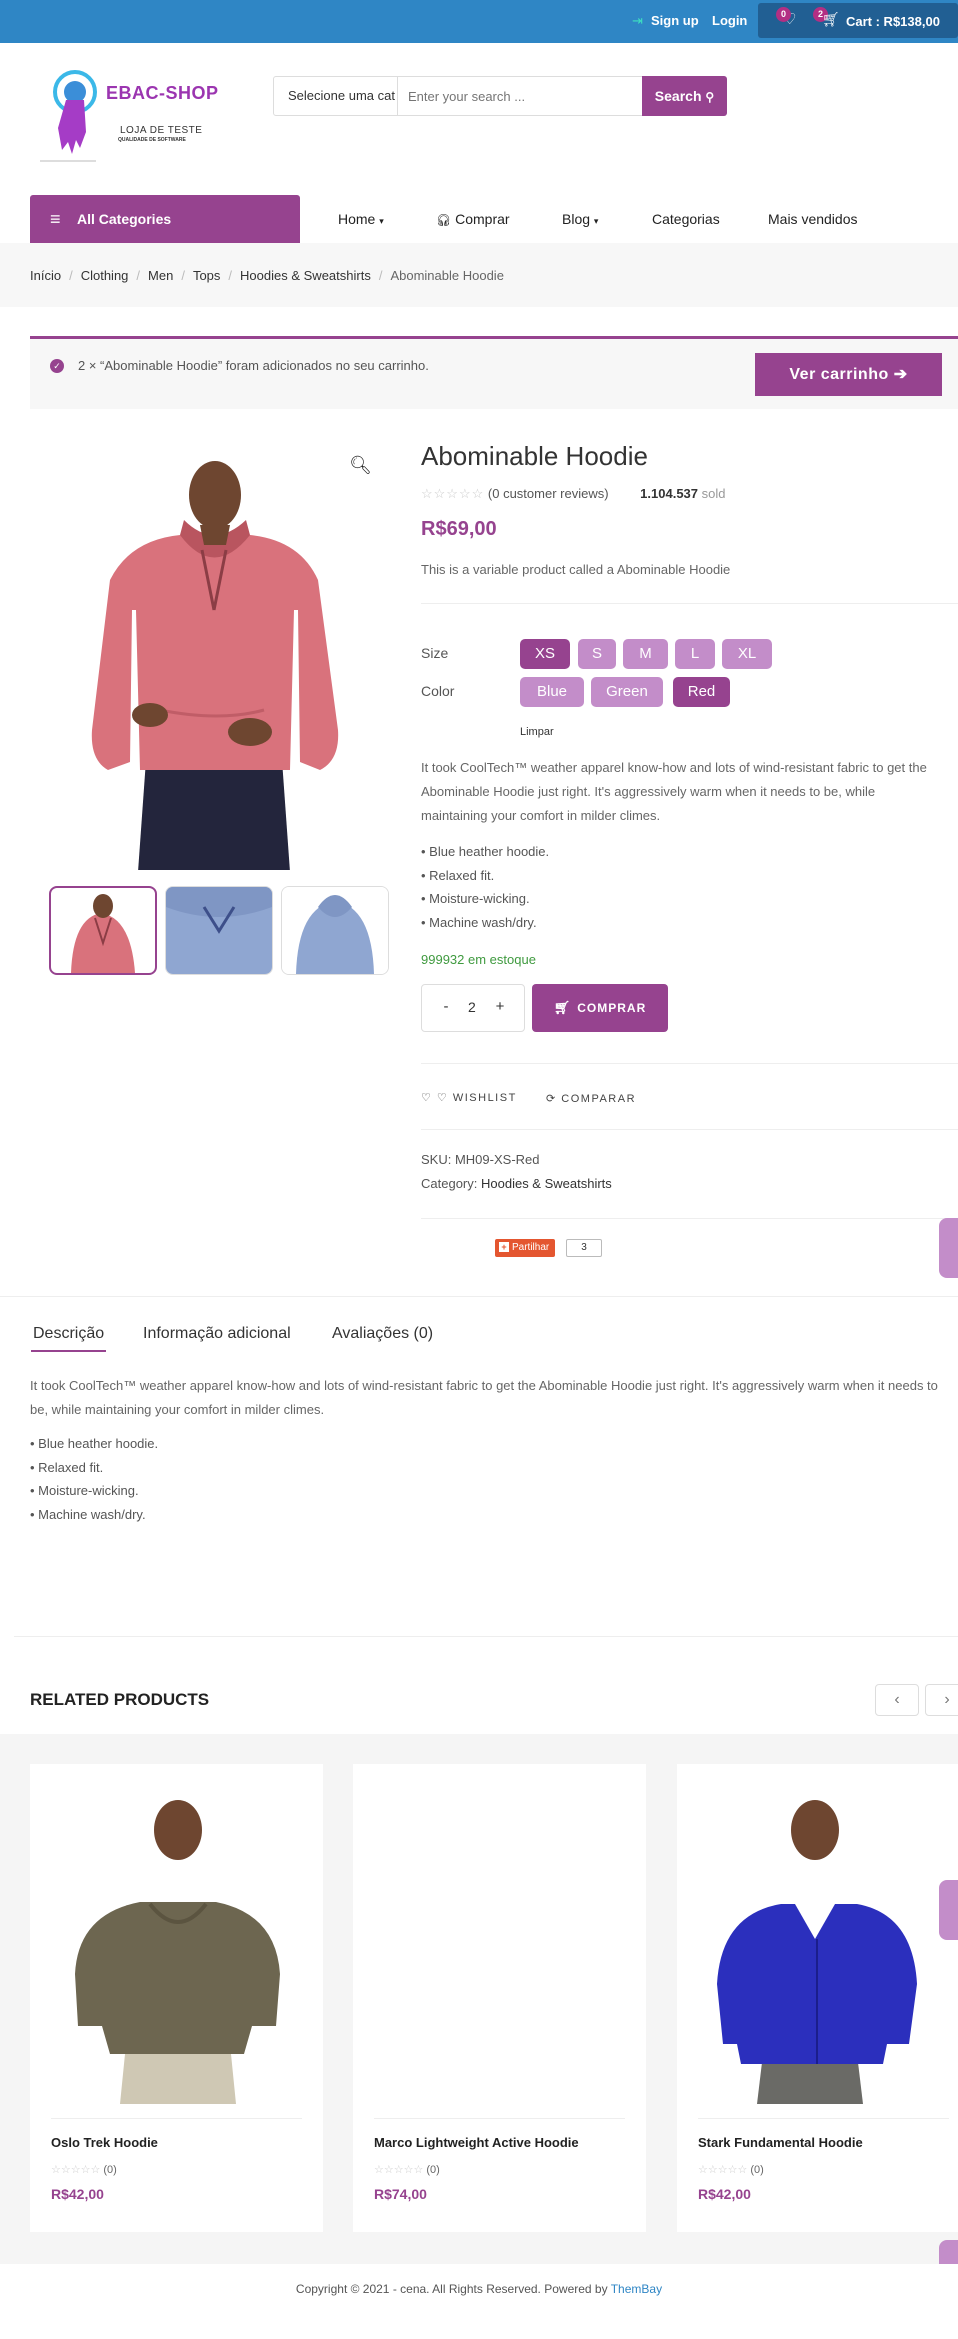 The width and height of the screenshot is (958, 2339). I want to click on category-select: Selecione uma cat, so click(336, 96).